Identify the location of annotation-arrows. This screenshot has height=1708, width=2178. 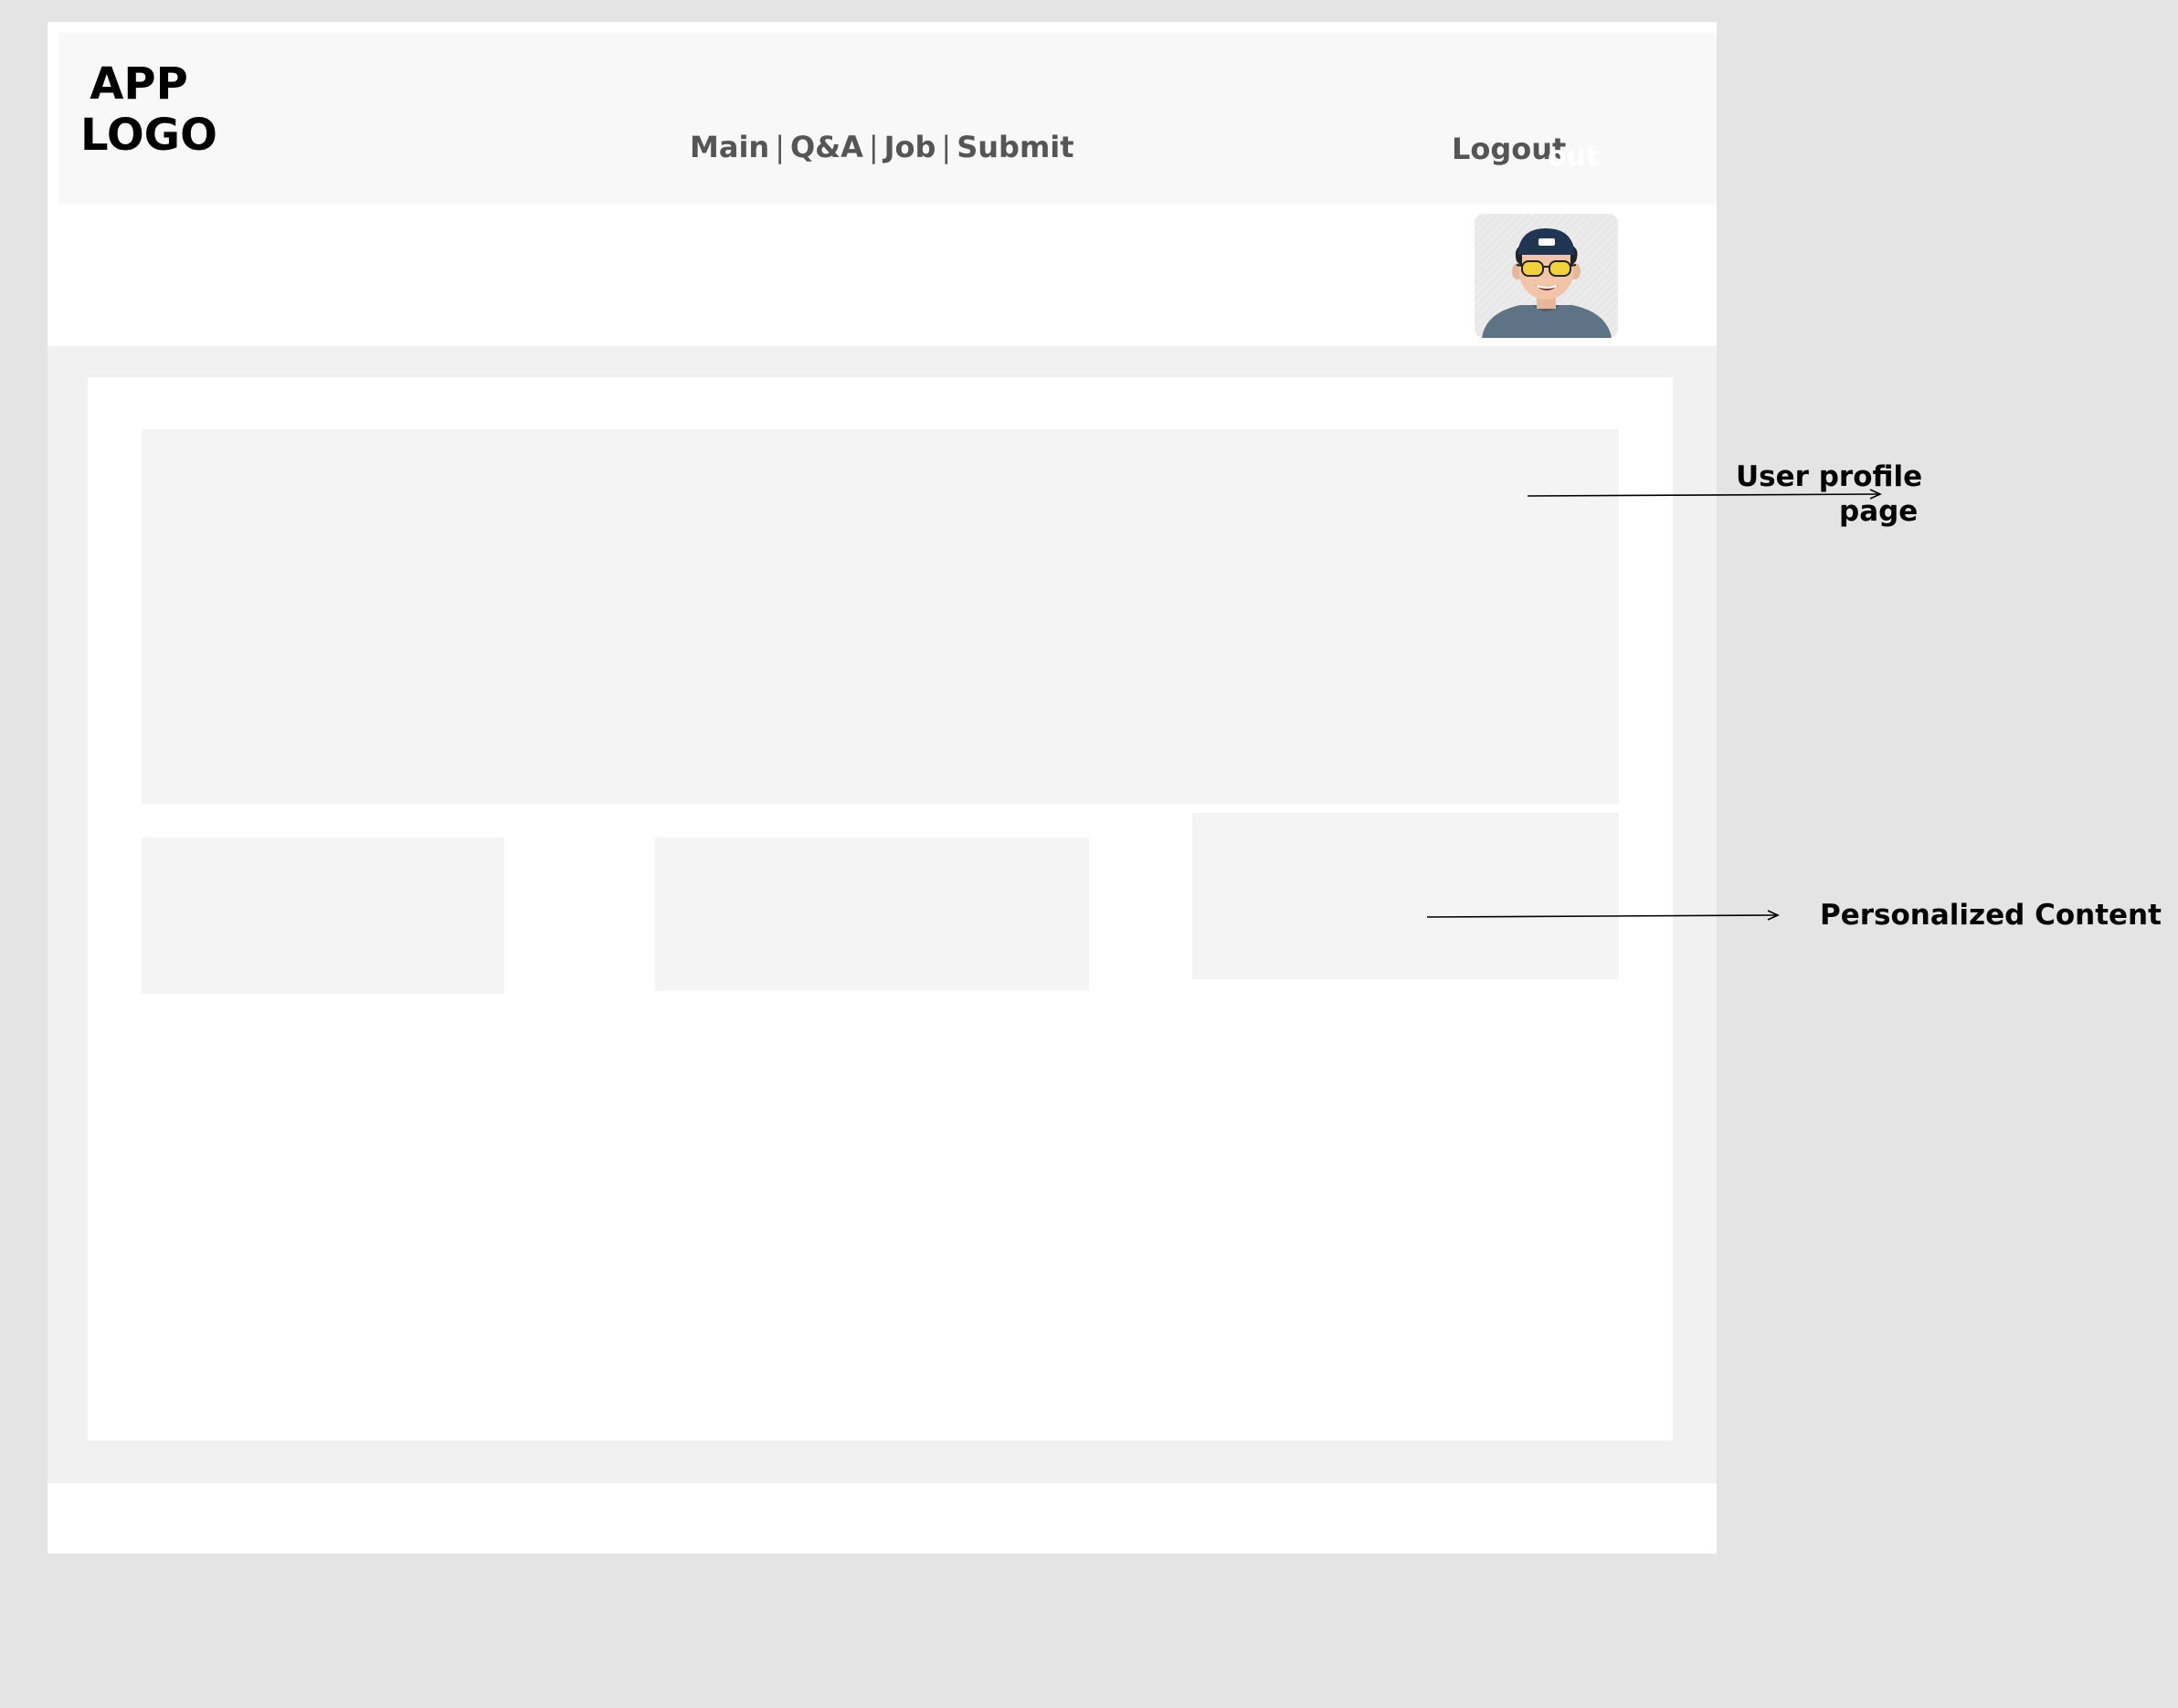
(1654, 705).